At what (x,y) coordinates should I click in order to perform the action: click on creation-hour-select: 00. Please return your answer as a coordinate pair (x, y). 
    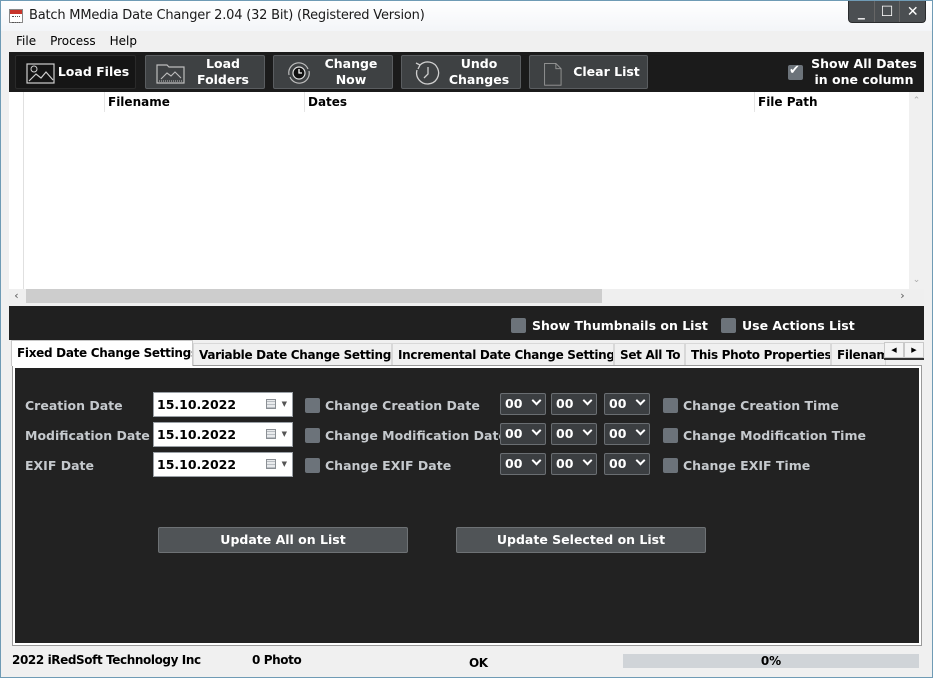
    Looking at the image, I should click on (523, 404).